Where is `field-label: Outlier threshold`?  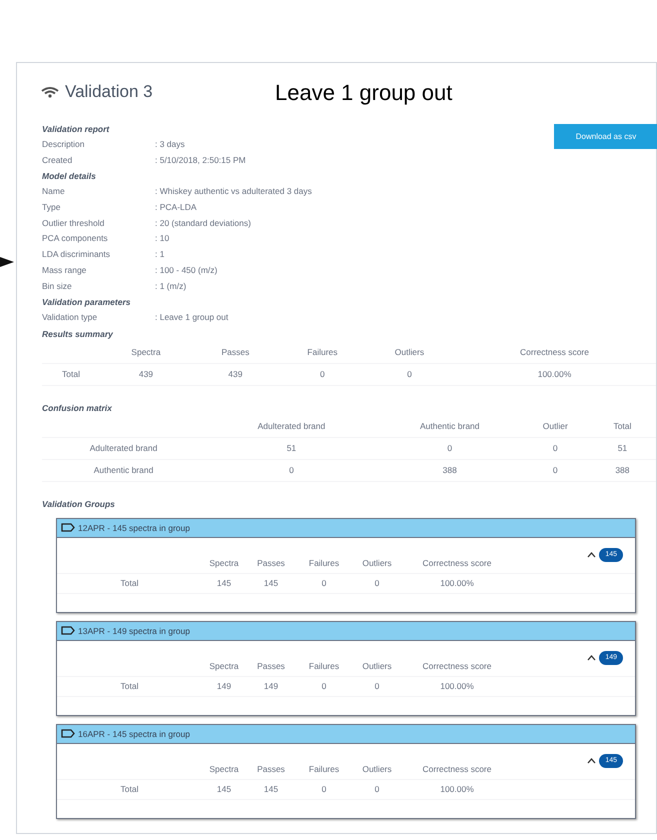
field-label: Outlier threshold is located at coordinates (74, 223).